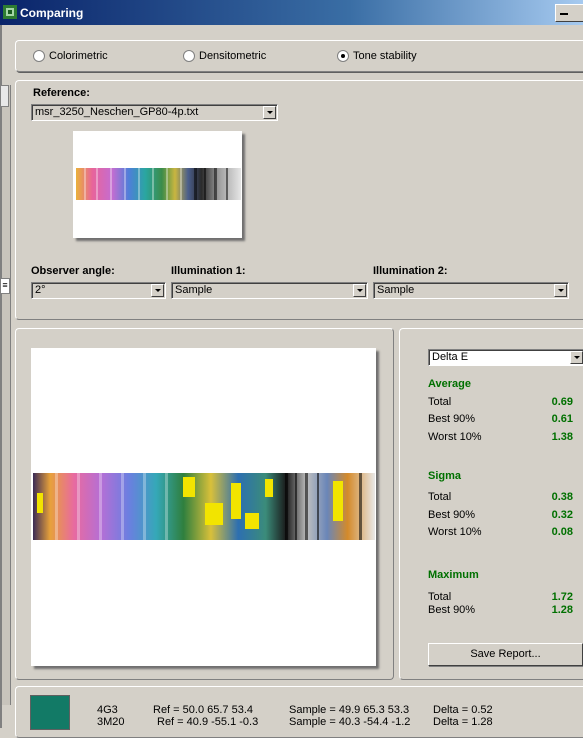 The image size is (583, 738). What do you see at coordinates (107, 710) in the screenshot?
I see `patch-id: 4G3` at bounding box center [107, 710].